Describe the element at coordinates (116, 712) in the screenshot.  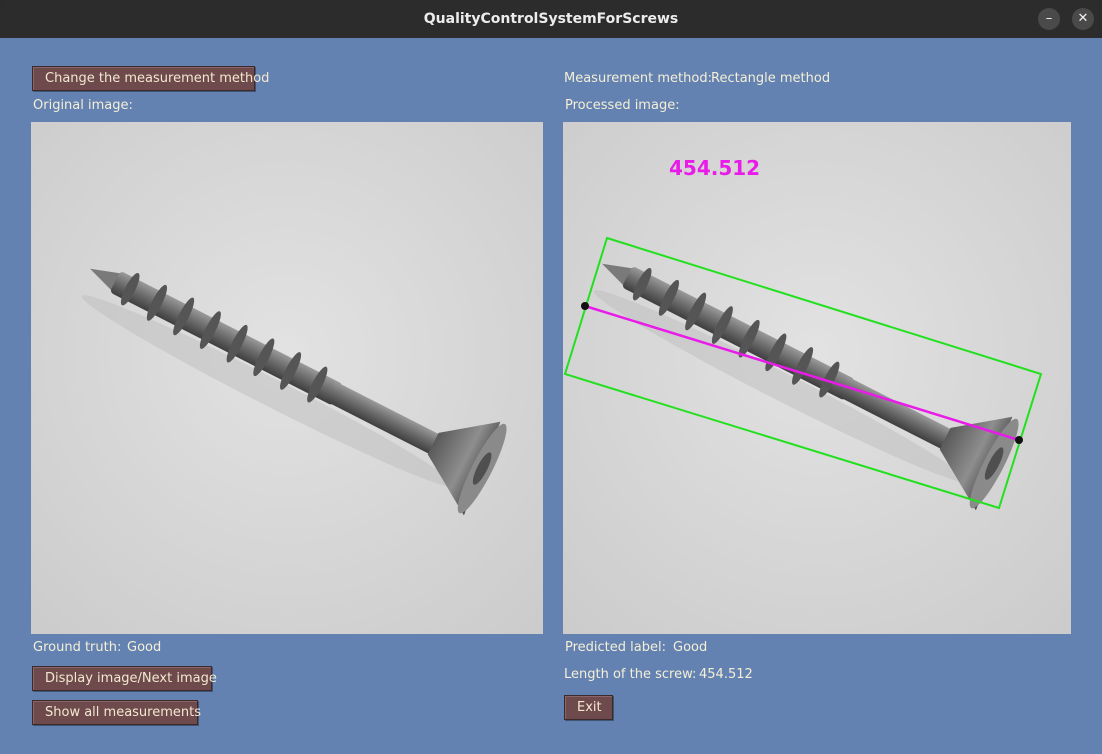
I see `show-all-measurements-button: Show all measurements` at that location.